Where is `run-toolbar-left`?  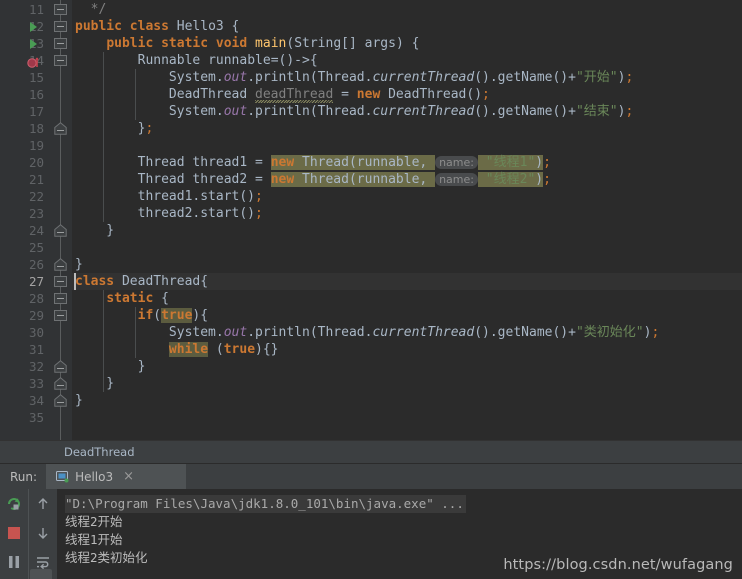
run-toolbar-left is located at coordinates (14, 534).